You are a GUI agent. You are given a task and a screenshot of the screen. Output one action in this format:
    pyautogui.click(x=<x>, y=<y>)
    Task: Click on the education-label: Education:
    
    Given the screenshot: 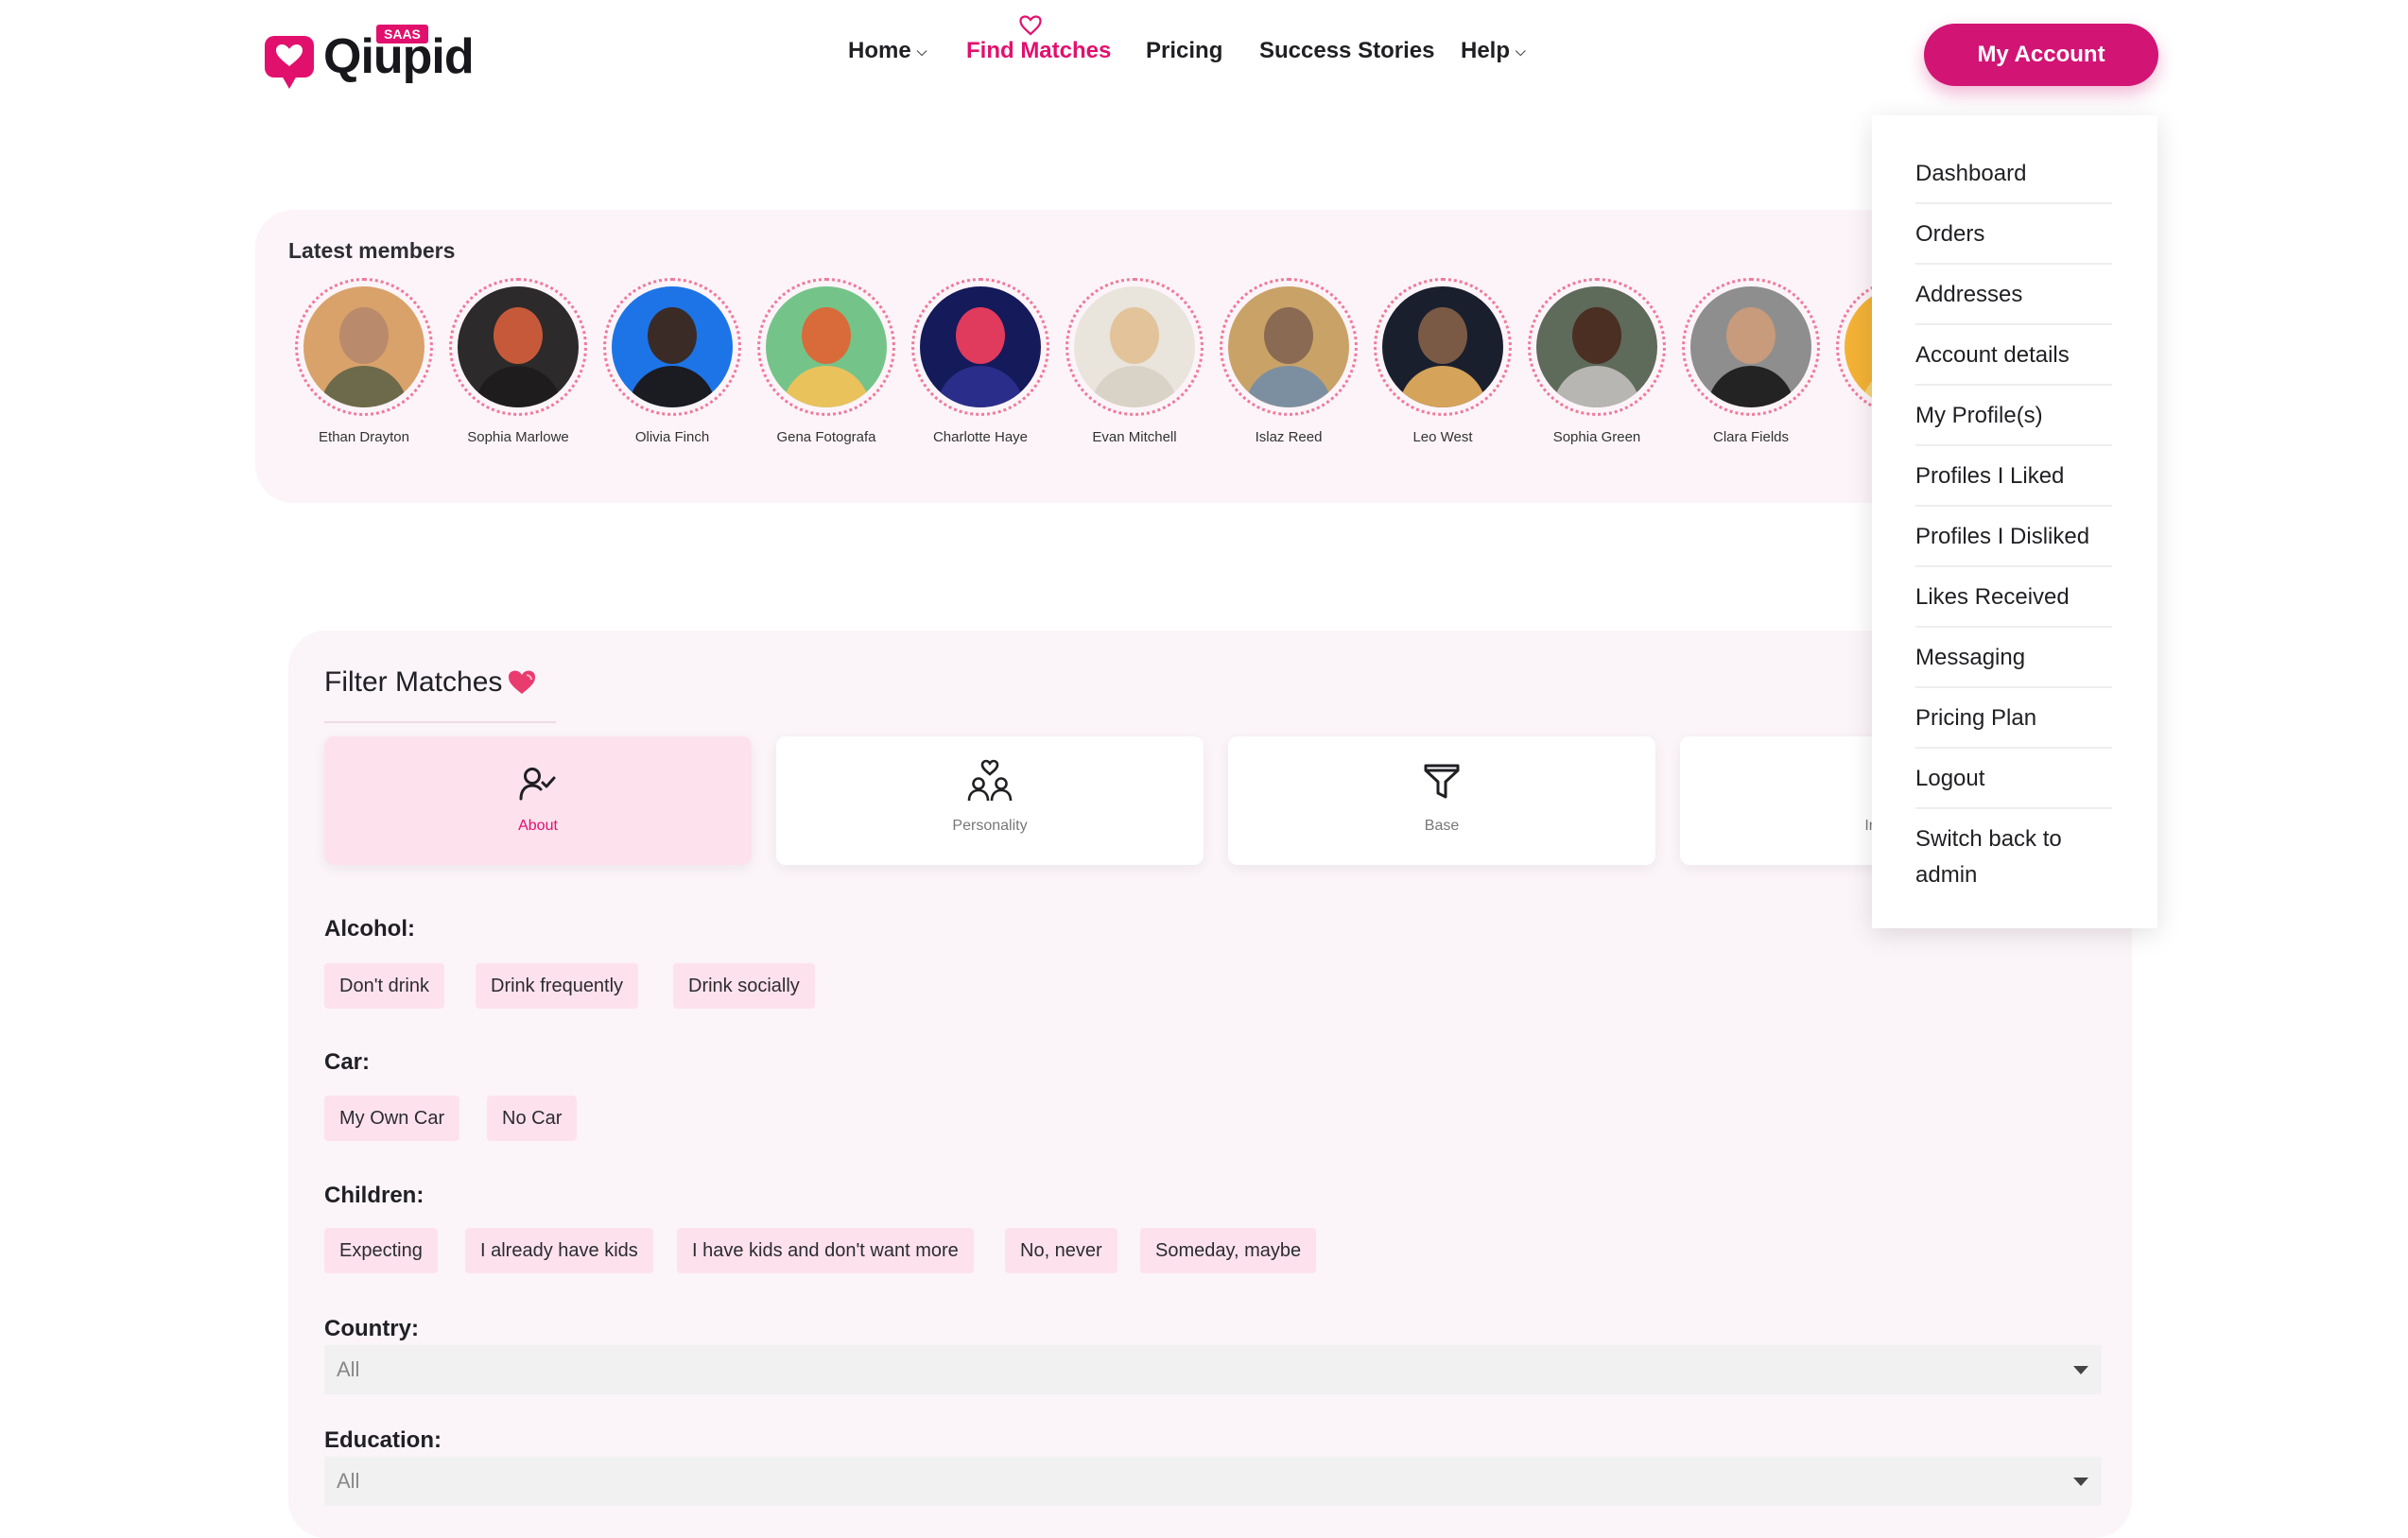 What is the action you would take?
    pyautogui.click(x=383, y=1440)
    